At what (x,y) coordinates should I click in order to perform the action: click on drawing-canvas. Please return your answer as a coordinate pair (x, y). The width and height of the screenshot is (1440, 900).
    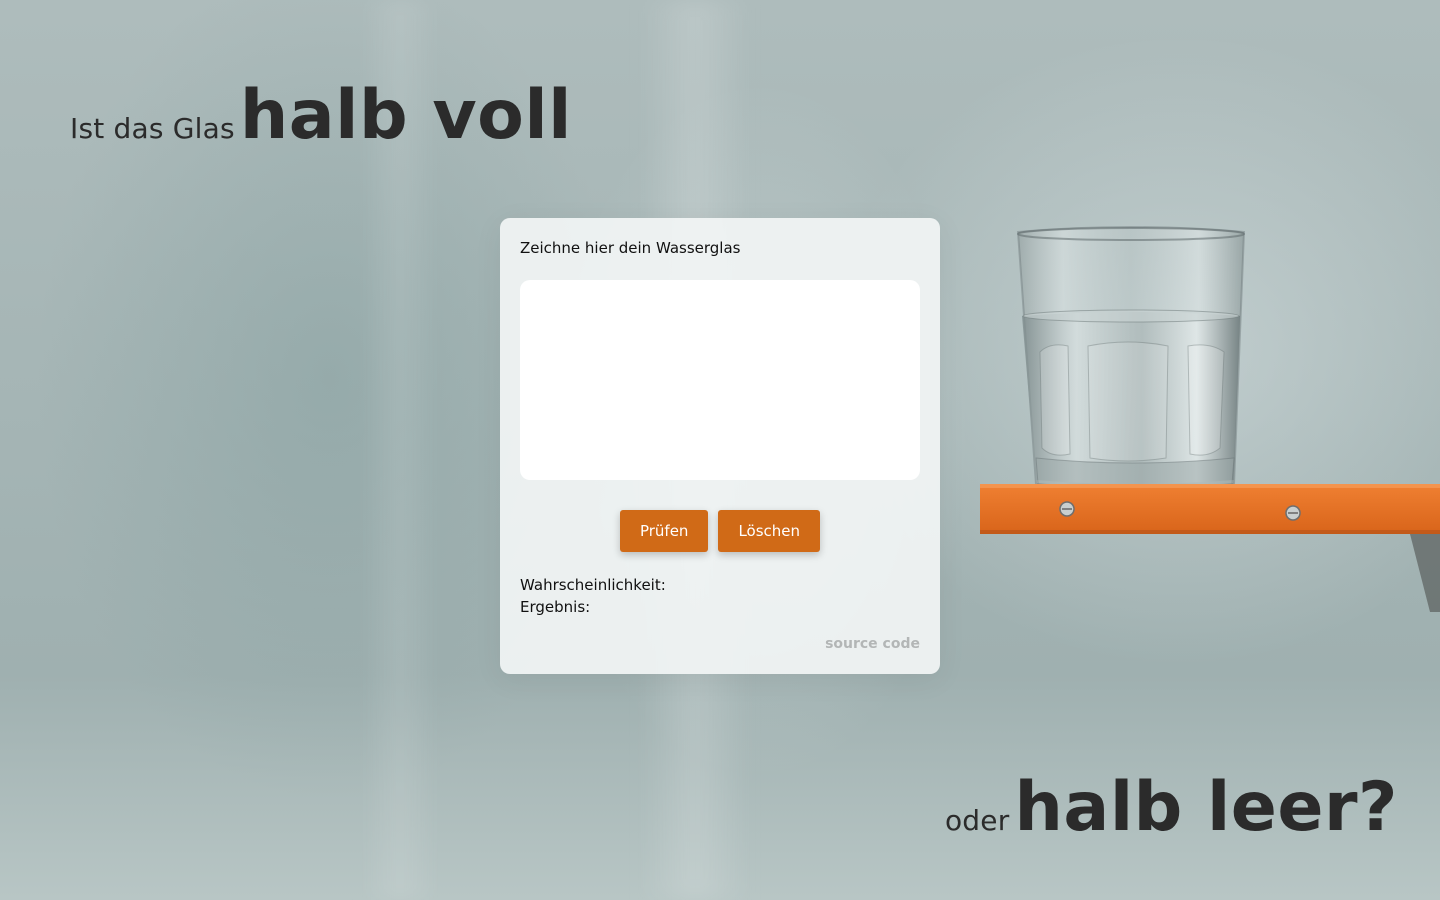
    Looking at the image, I should click on (720, 380).